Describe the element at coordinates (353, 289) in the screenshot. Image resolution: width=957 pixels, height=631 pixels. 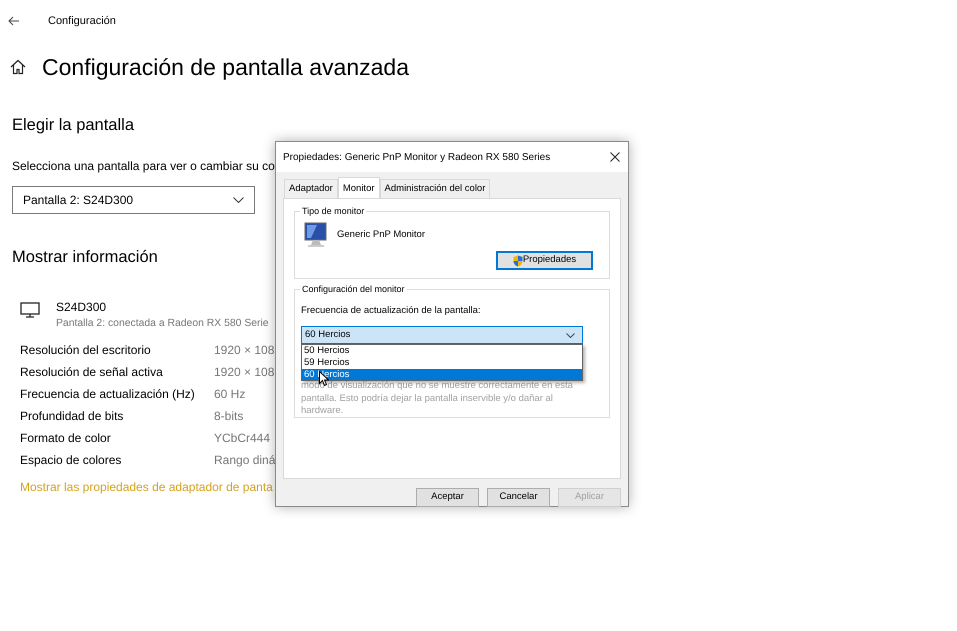
I see `group-label: Configuración del monitor` at that location.